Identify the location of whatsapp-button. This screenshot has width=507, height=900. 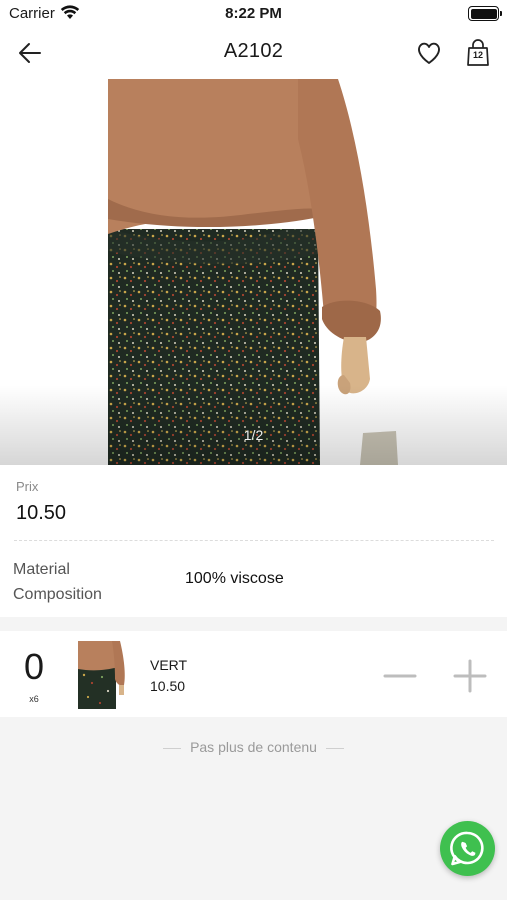
(467, 848).